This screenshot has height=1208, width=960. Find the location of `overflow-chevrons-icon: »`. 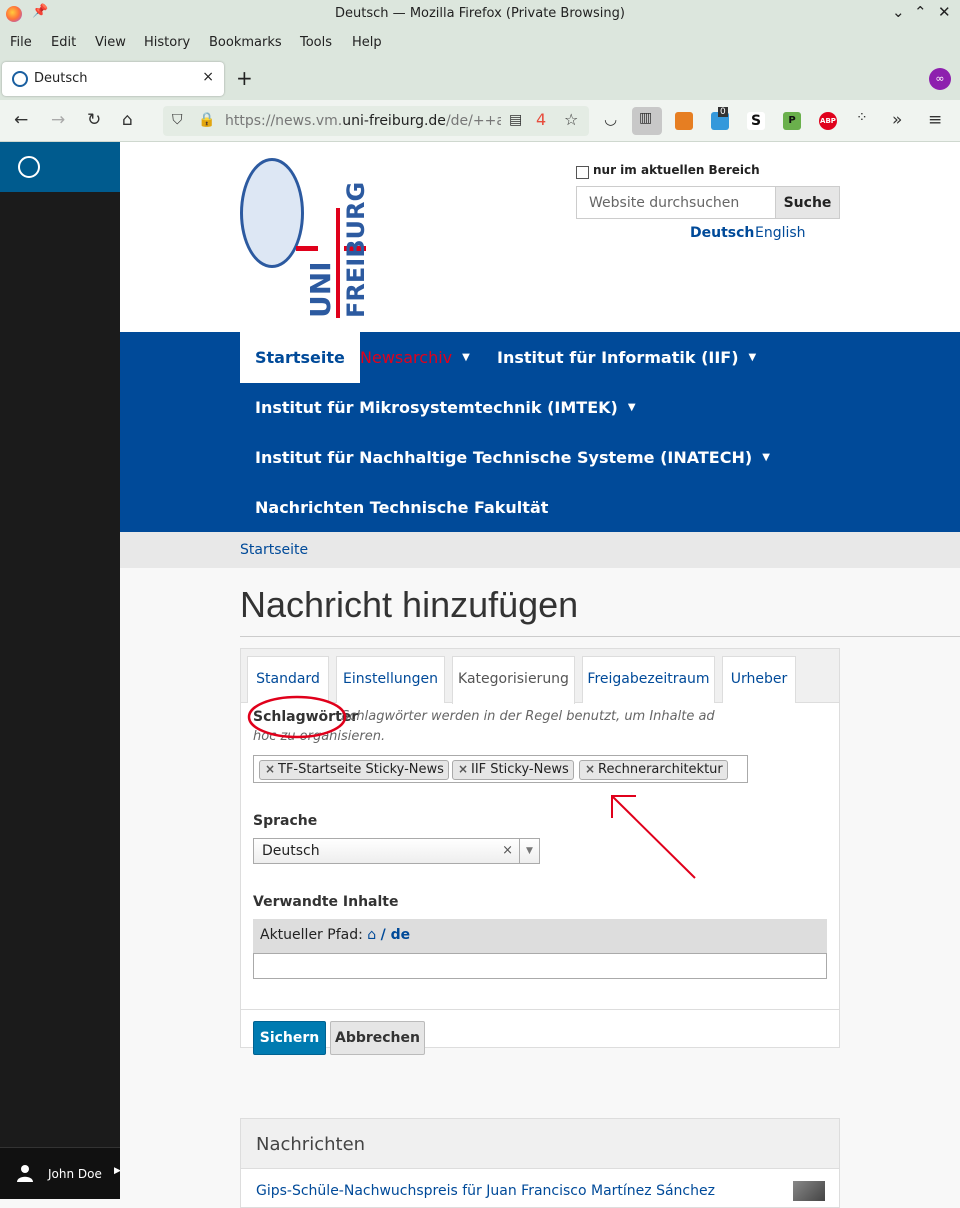

overflow-chevrons-icon: » is located at coordinates (897, 120).